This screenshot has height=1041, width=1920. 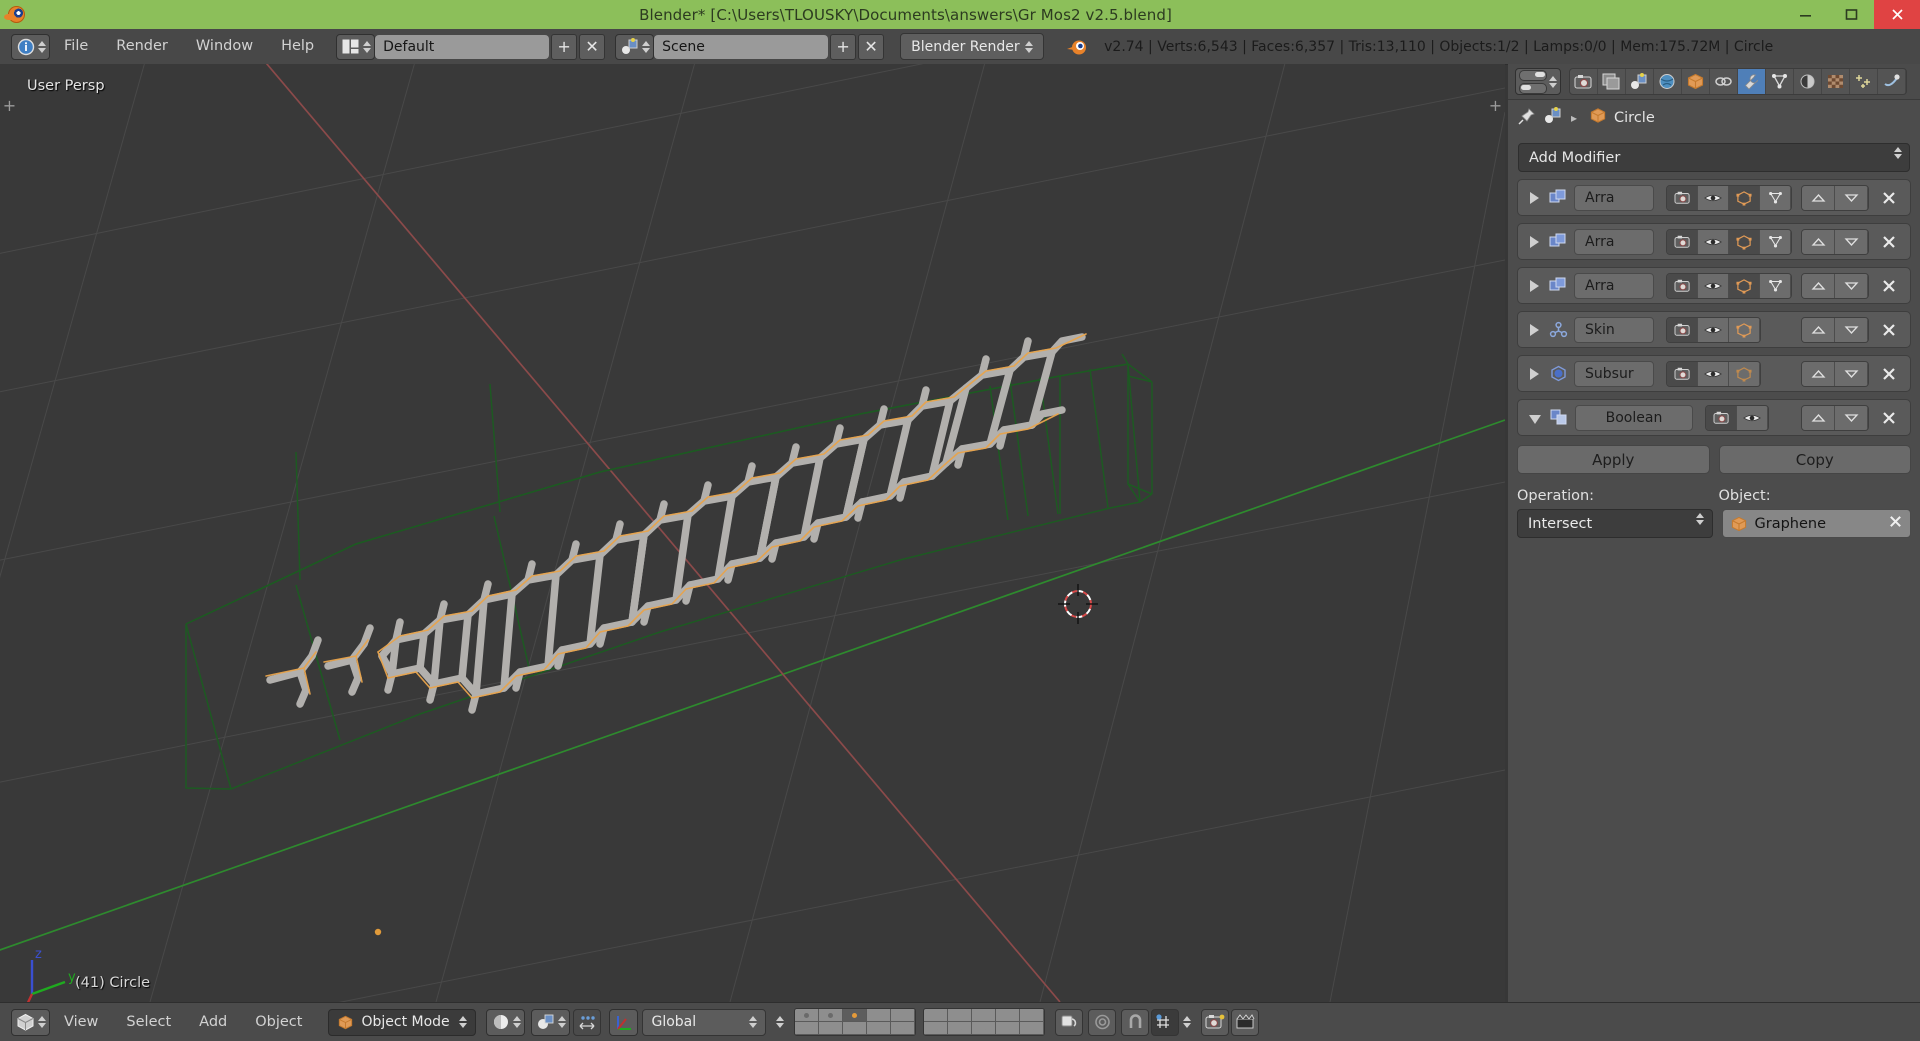 What do you see at coordinates (297, 46) in the screenshot?
I see `menu-help: Help` at bounding box center [297, 46].